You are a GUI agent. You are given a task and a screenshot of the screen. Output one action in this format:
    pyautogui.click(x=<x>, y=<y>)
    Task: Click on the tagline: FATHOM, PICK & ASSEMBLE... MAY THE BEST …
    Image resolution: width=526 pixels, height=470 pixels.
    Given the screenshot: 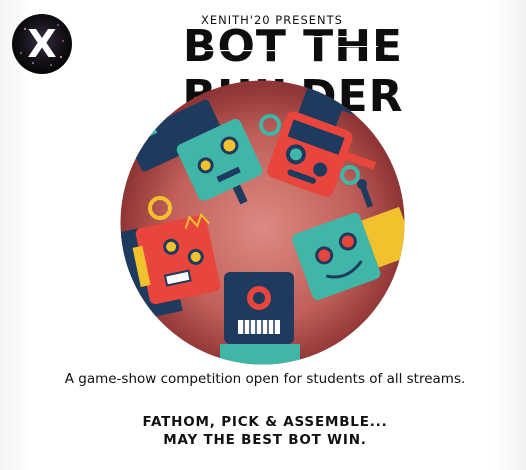 What is the action you would take?
    pyautogui.click(x=265, y=431)
    